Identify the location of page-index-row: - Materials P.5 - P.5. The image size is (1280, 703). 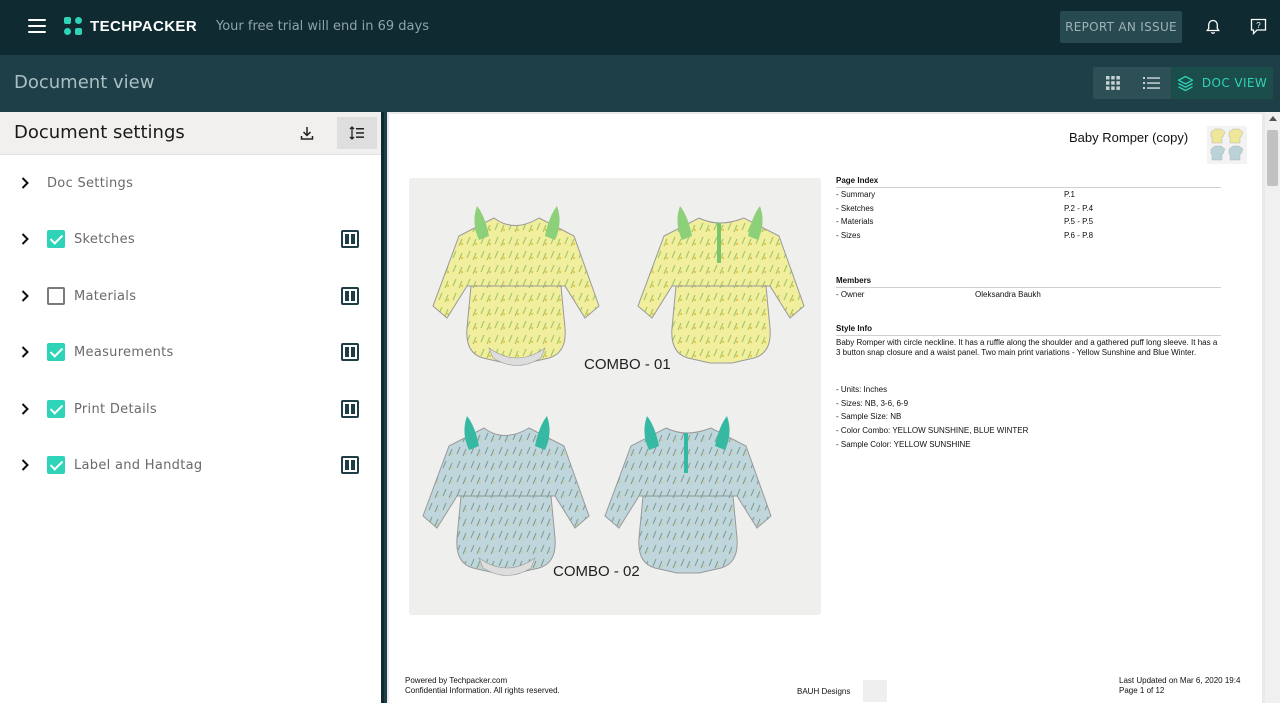
(1028, 221).